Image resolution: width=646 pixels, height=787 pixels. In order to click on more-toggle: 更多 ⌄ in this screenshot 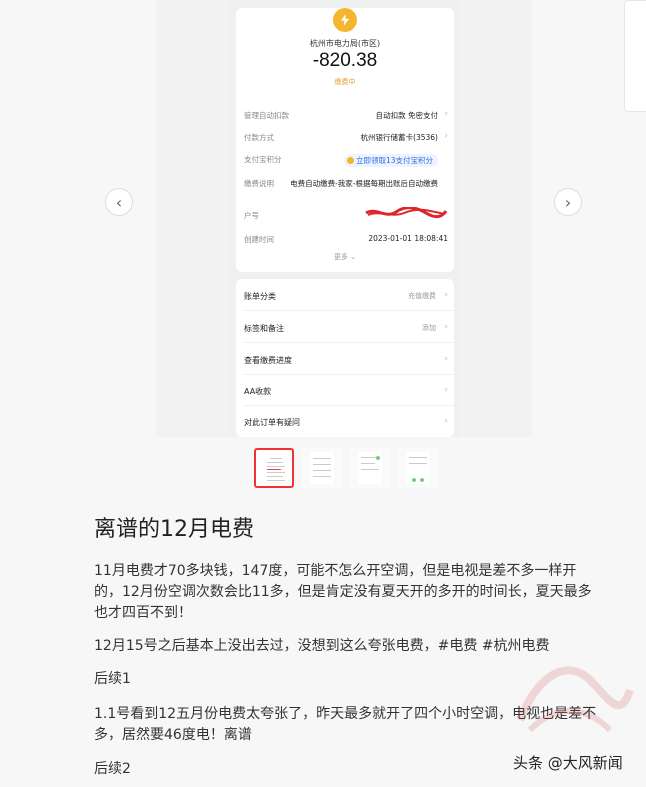, I will do `click(345, 257)`.